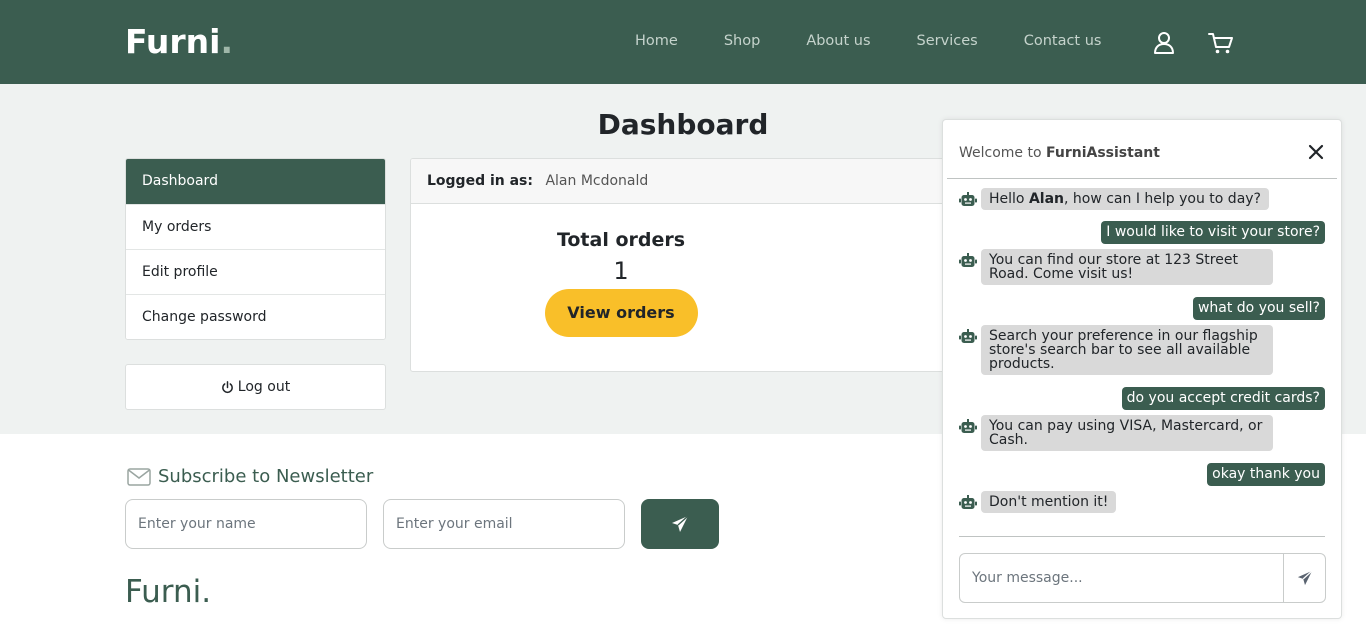  What do you see at coordinates (597, 181) in the screenshot?
I see `logged-in-user: Alan Mcdonald` at bounding box center [597, 181].